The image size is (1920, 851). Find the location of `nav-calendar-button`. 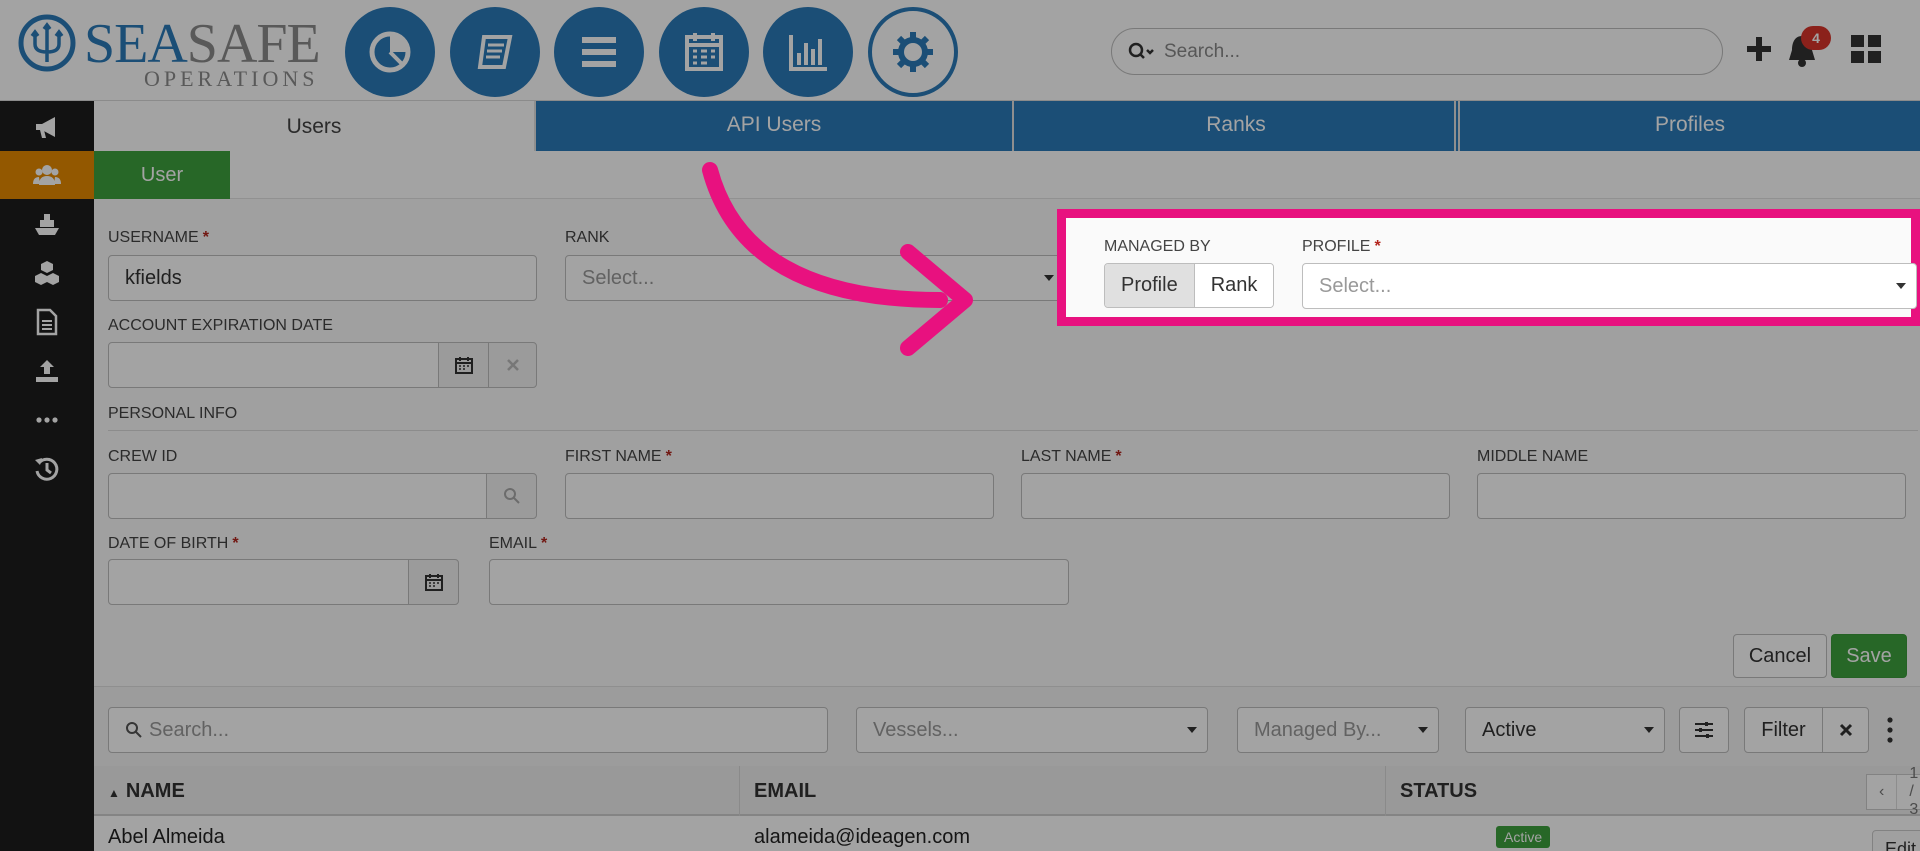

nav-calendar-button is located at coordinates (704, 52).